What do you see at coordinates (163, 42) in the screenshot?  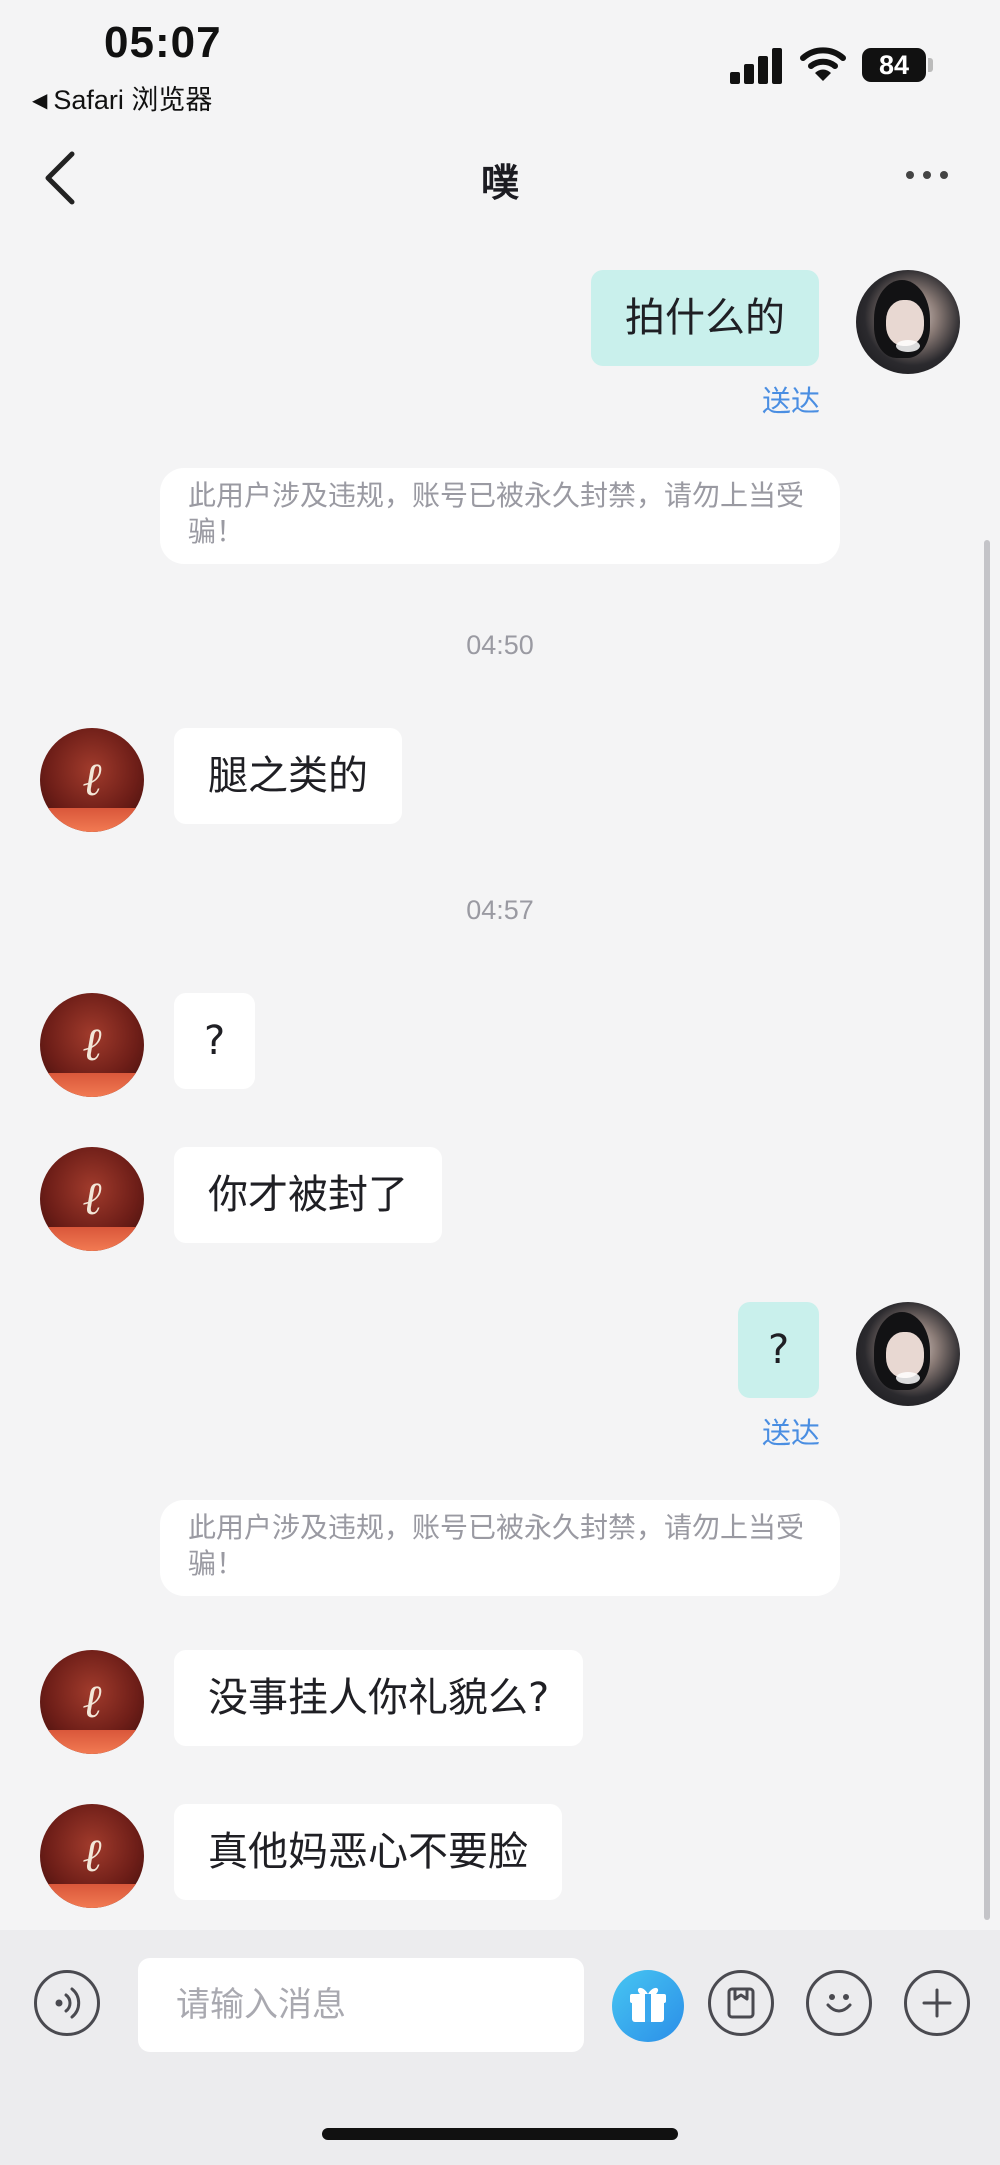 I see `status-time: 05:07` at bounding box center [163, 42].